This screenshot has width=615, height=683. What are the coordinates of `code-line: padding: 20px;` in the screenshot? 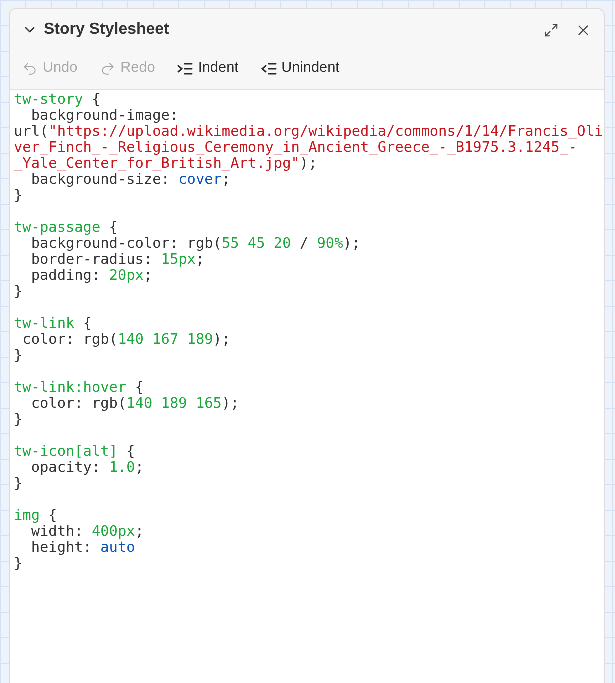 It's located at (91, 276).